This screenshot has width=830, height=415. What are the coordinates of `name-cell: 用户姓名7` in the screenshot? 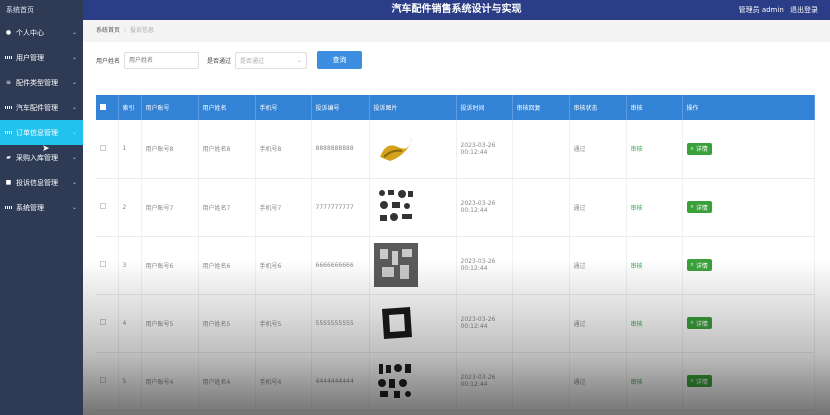 It's located at (227, 207).